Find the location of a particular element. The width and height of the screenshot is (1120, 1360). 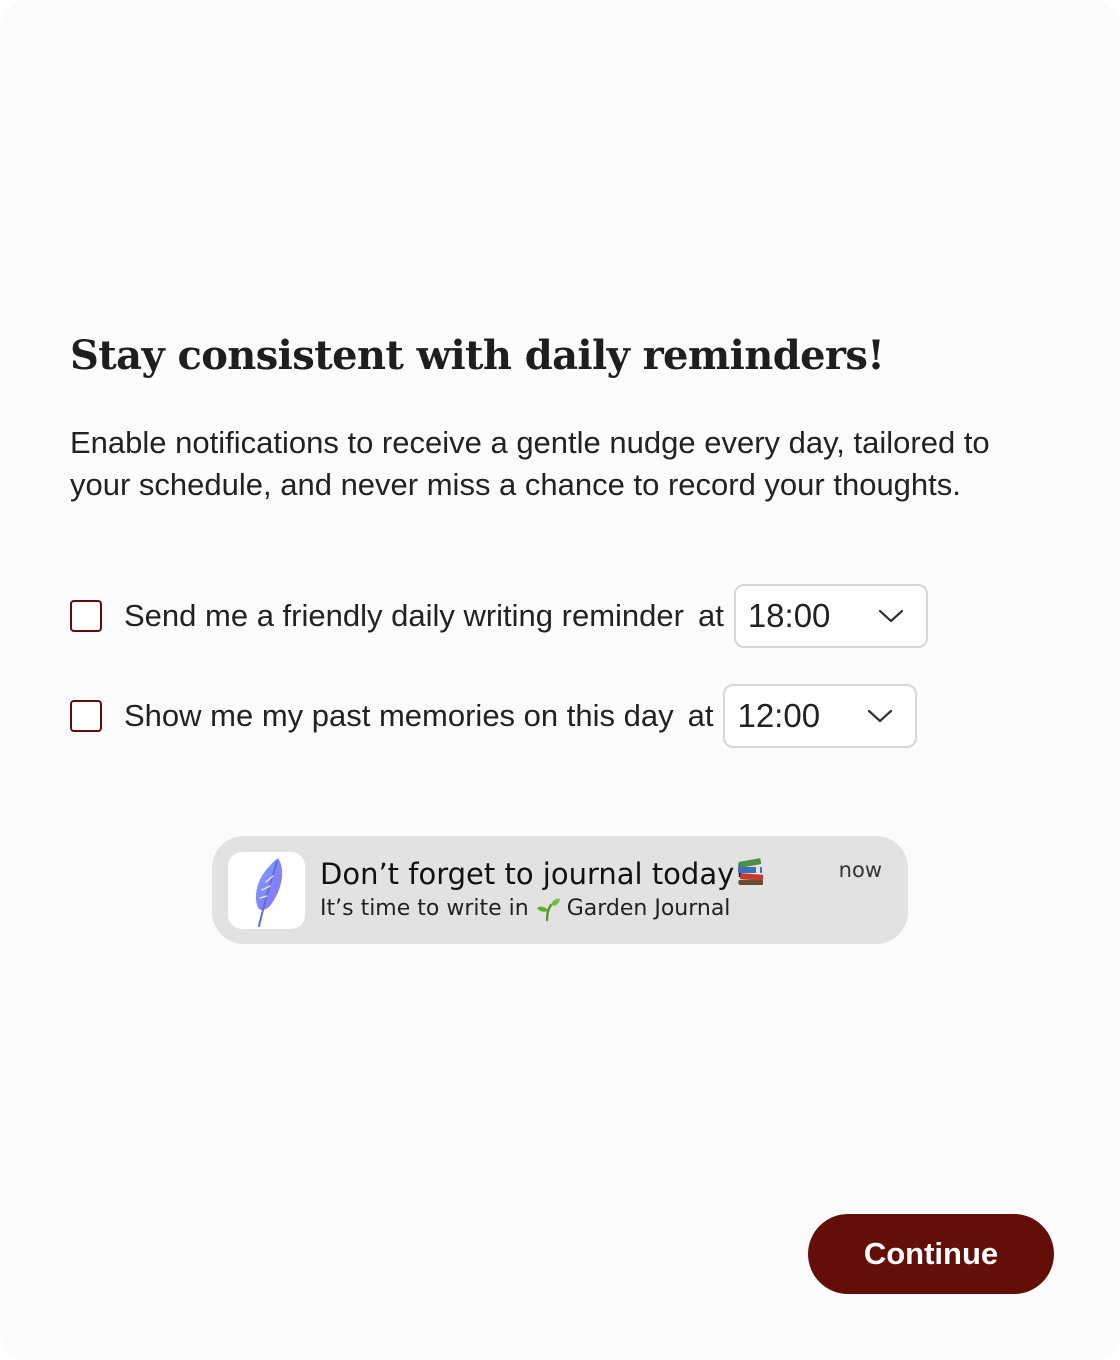

memories-reminder-time-select: 12:00 is located at coordinates (820, 716).